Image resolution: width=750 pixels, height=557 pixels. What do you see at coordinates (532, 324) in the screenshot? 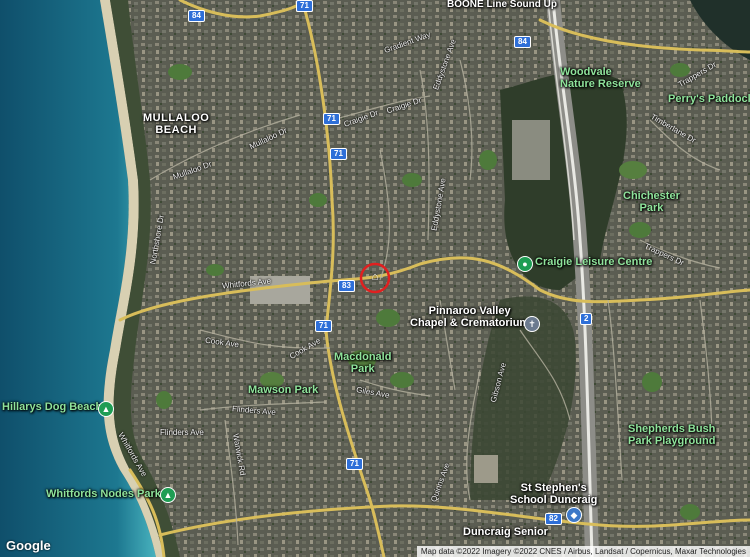
I see `chapel-icon: ✝` at bounding box center [532, 324].